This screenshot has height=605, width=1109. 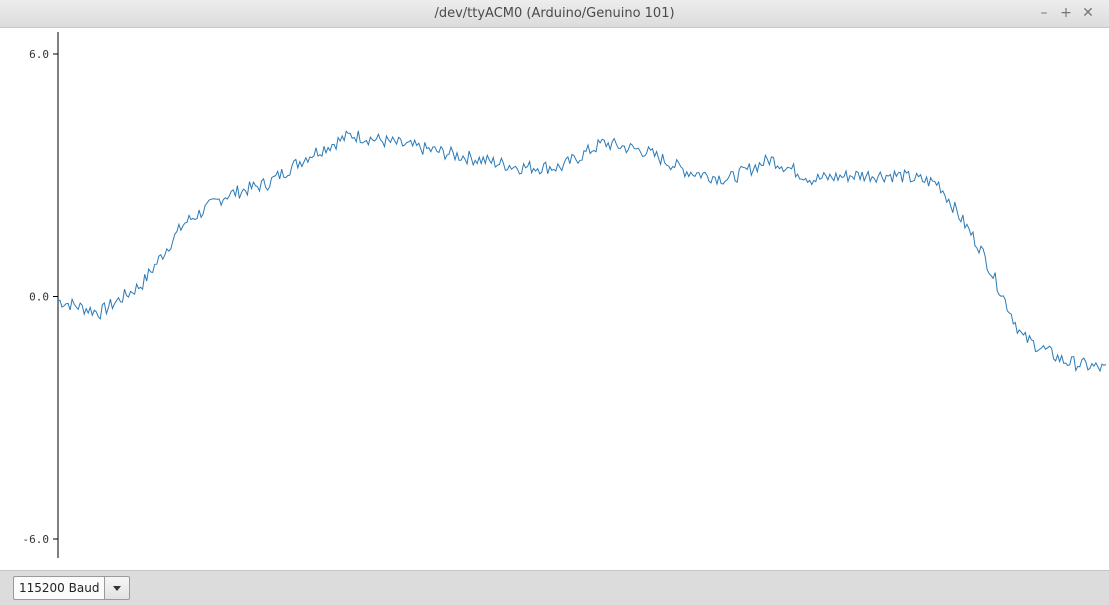 What do you see at coordinates (1088, 13) in the screenshot?
I see `close-icon: ✕` at bounding box center [1088, 13].